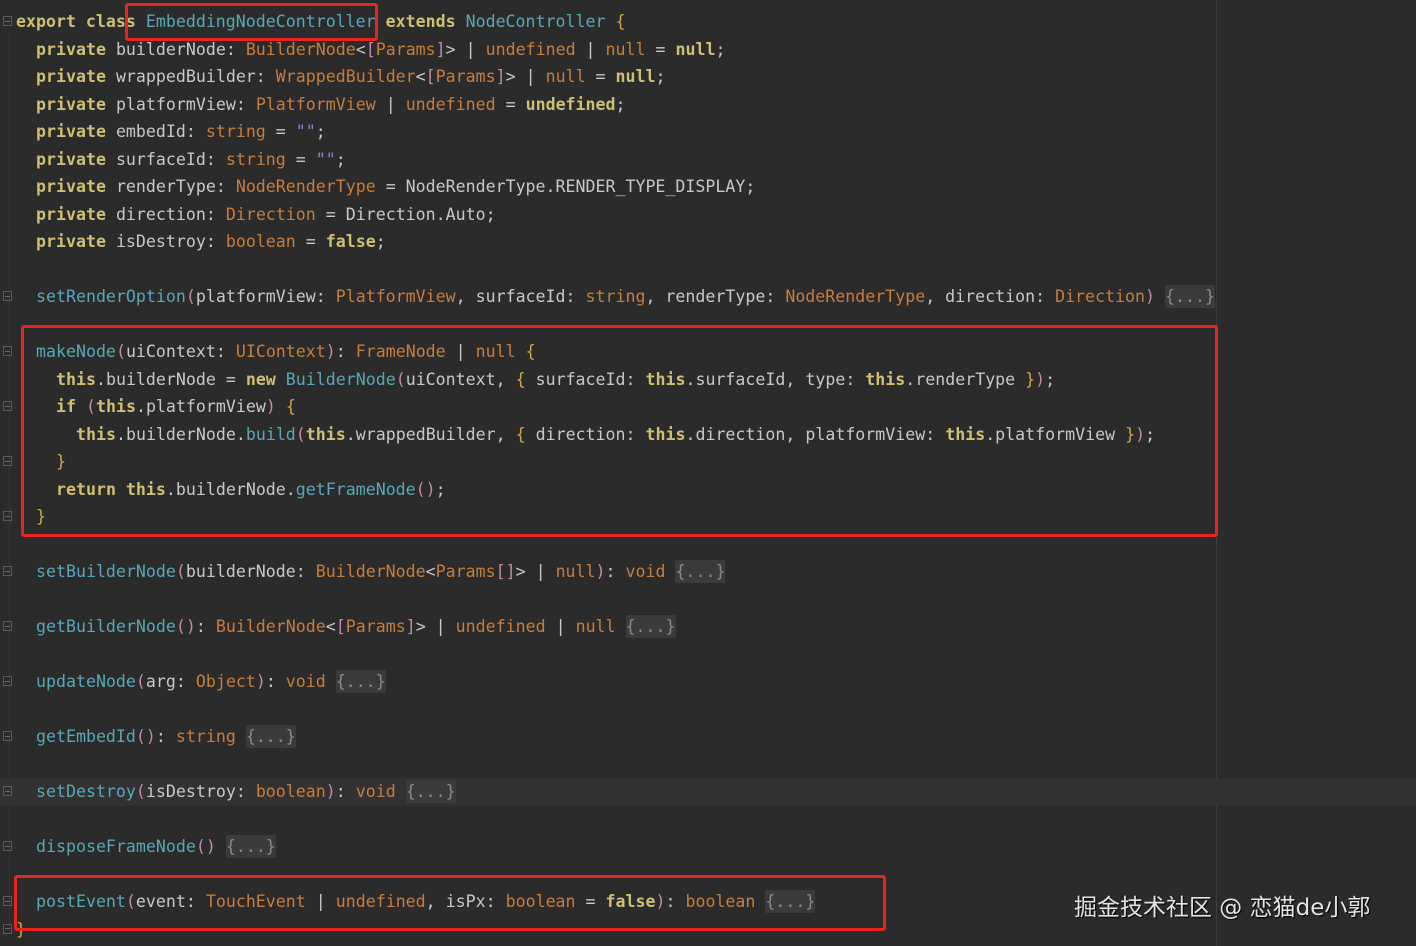  What do you see at coordinates (440, 49) in the screenshot?
I see `code-token: ]` at bounding box center [440, 49].